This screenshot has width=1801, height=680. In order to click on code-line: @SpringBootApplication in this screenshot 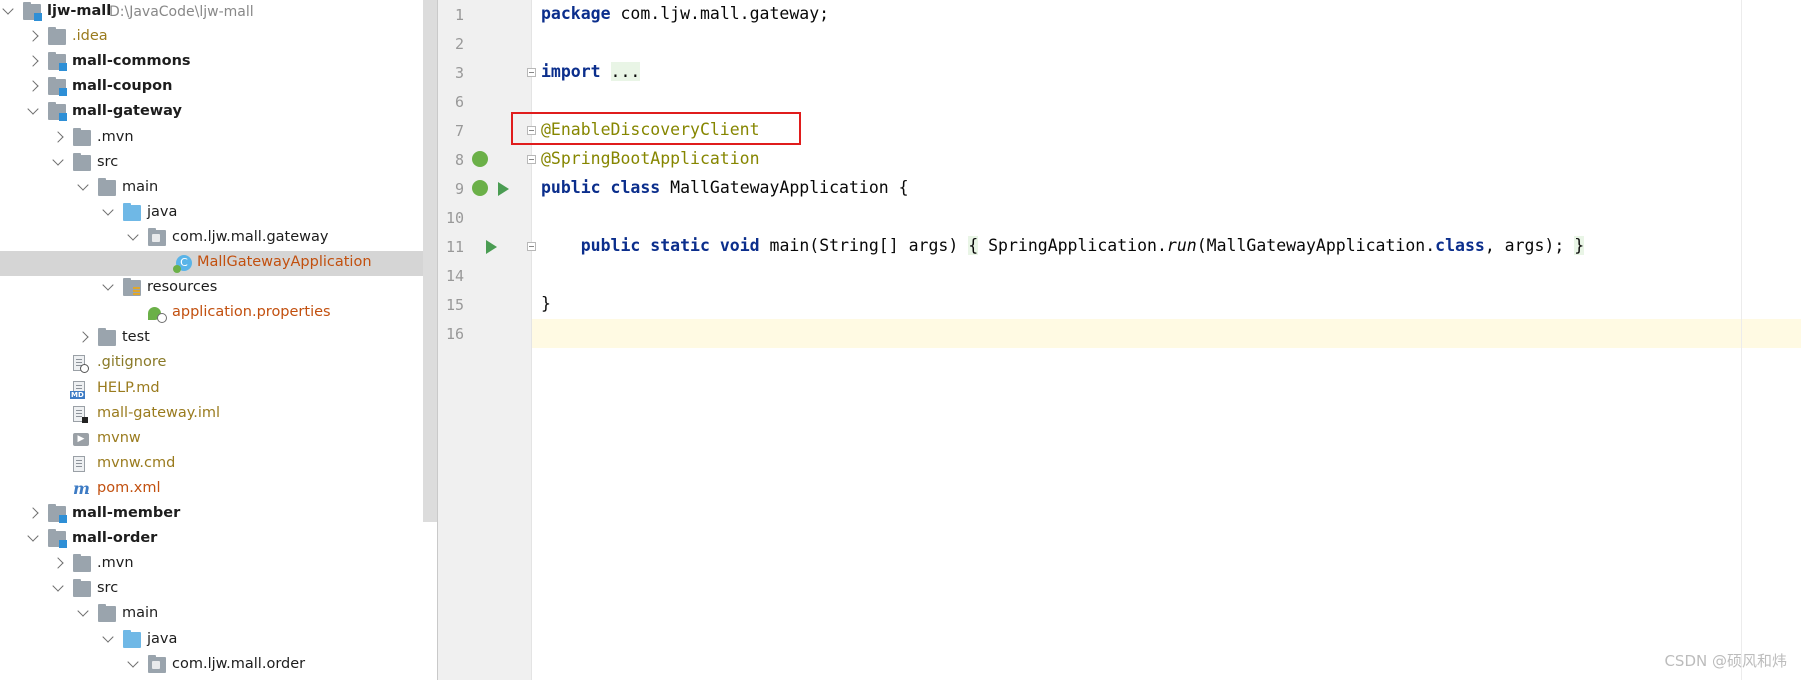, I will do `click(650, 158)`.